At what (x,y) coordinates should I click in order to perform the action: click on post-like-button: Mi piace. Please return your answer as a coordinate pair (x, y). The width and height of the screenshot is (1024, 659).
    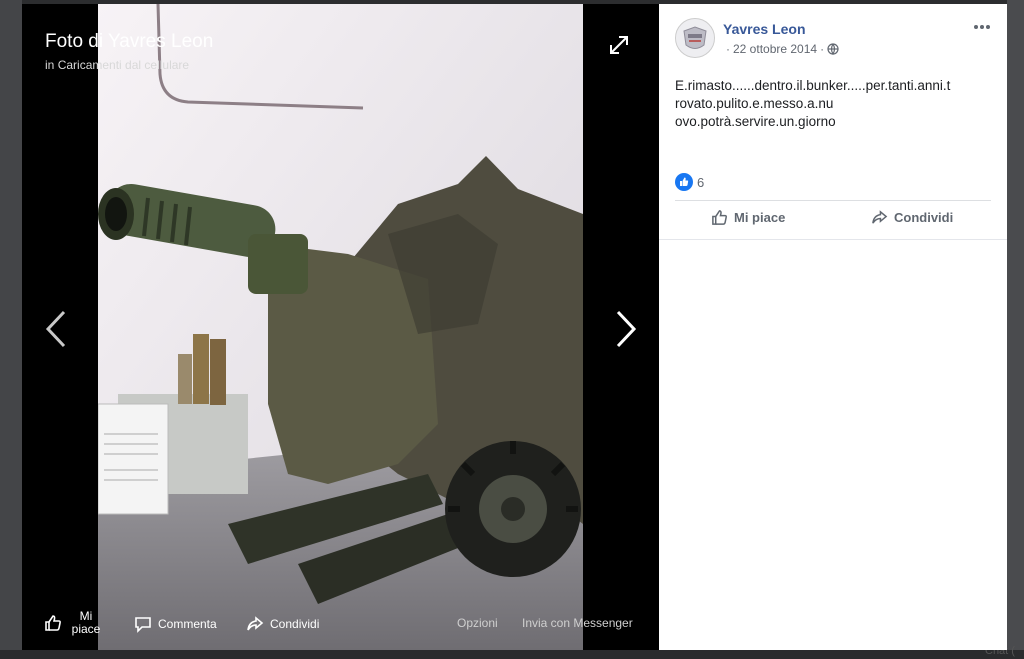
    Looking at the image, I should click on (748, 217).